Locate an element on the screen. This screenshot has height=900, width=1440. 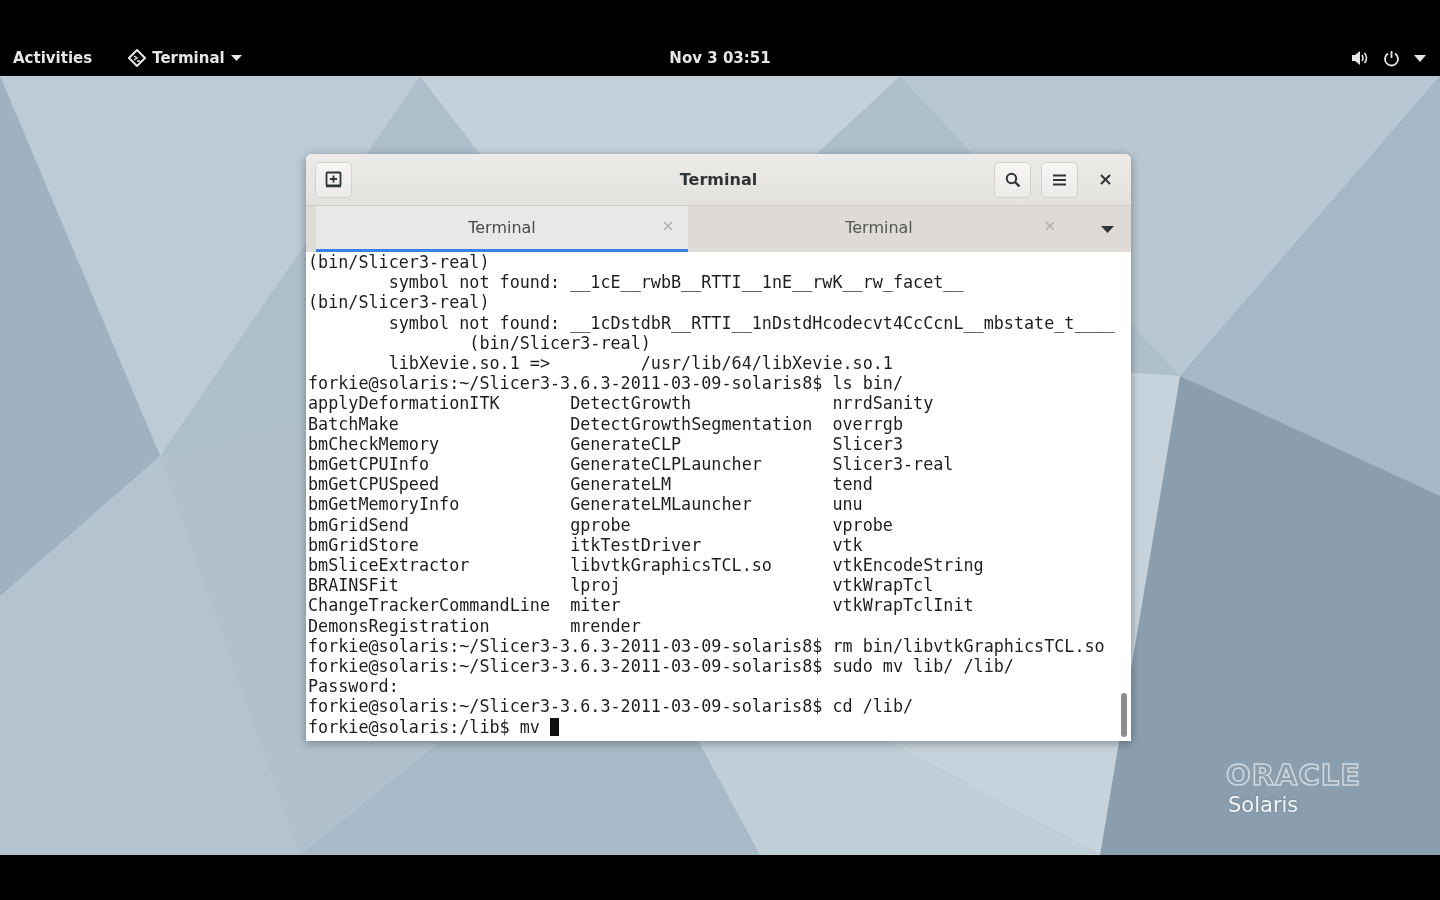
close-icon is located at coordinates (1105, 179).